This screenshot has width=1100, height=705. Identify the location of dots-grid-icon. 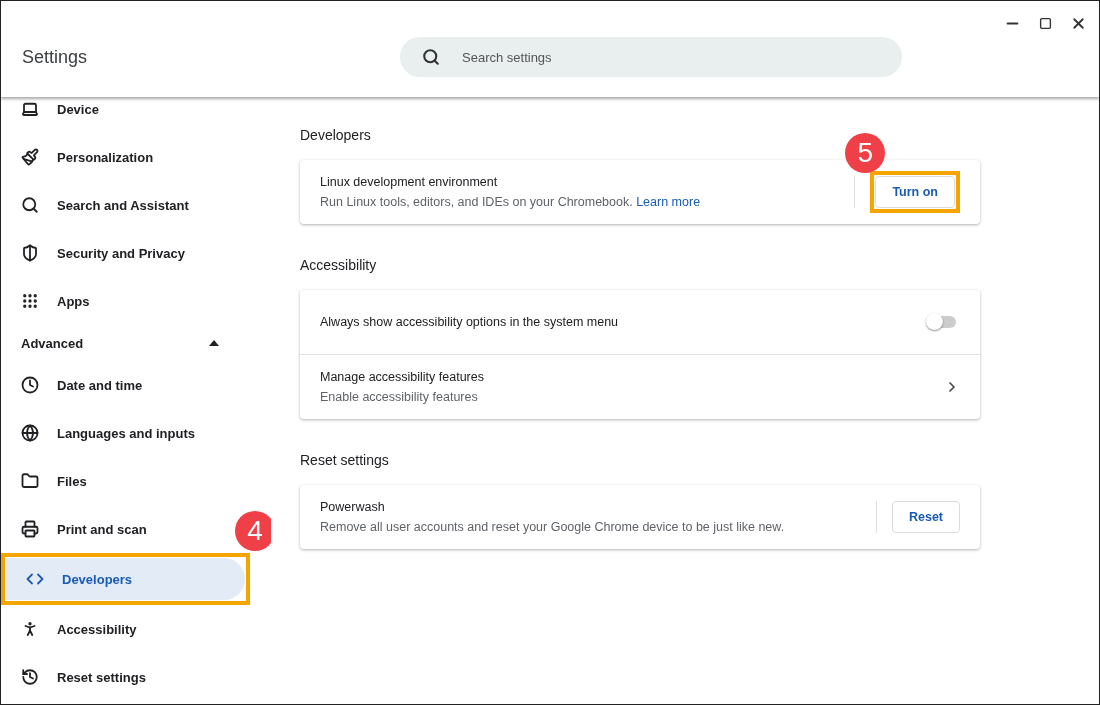
(30, 301).